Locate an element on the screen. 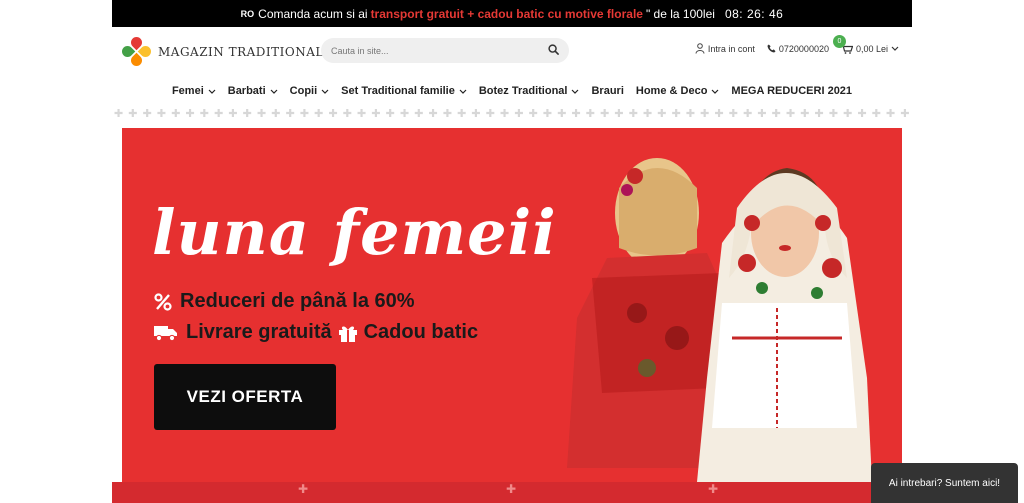 This screenshot has height=503, width=1024. search-icon is located at coordinates (553, 51).